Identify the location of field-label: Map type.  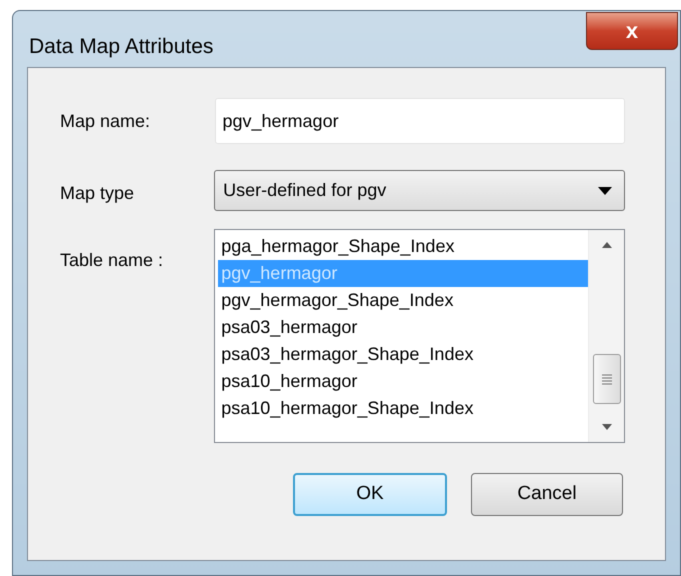
(98, 193).